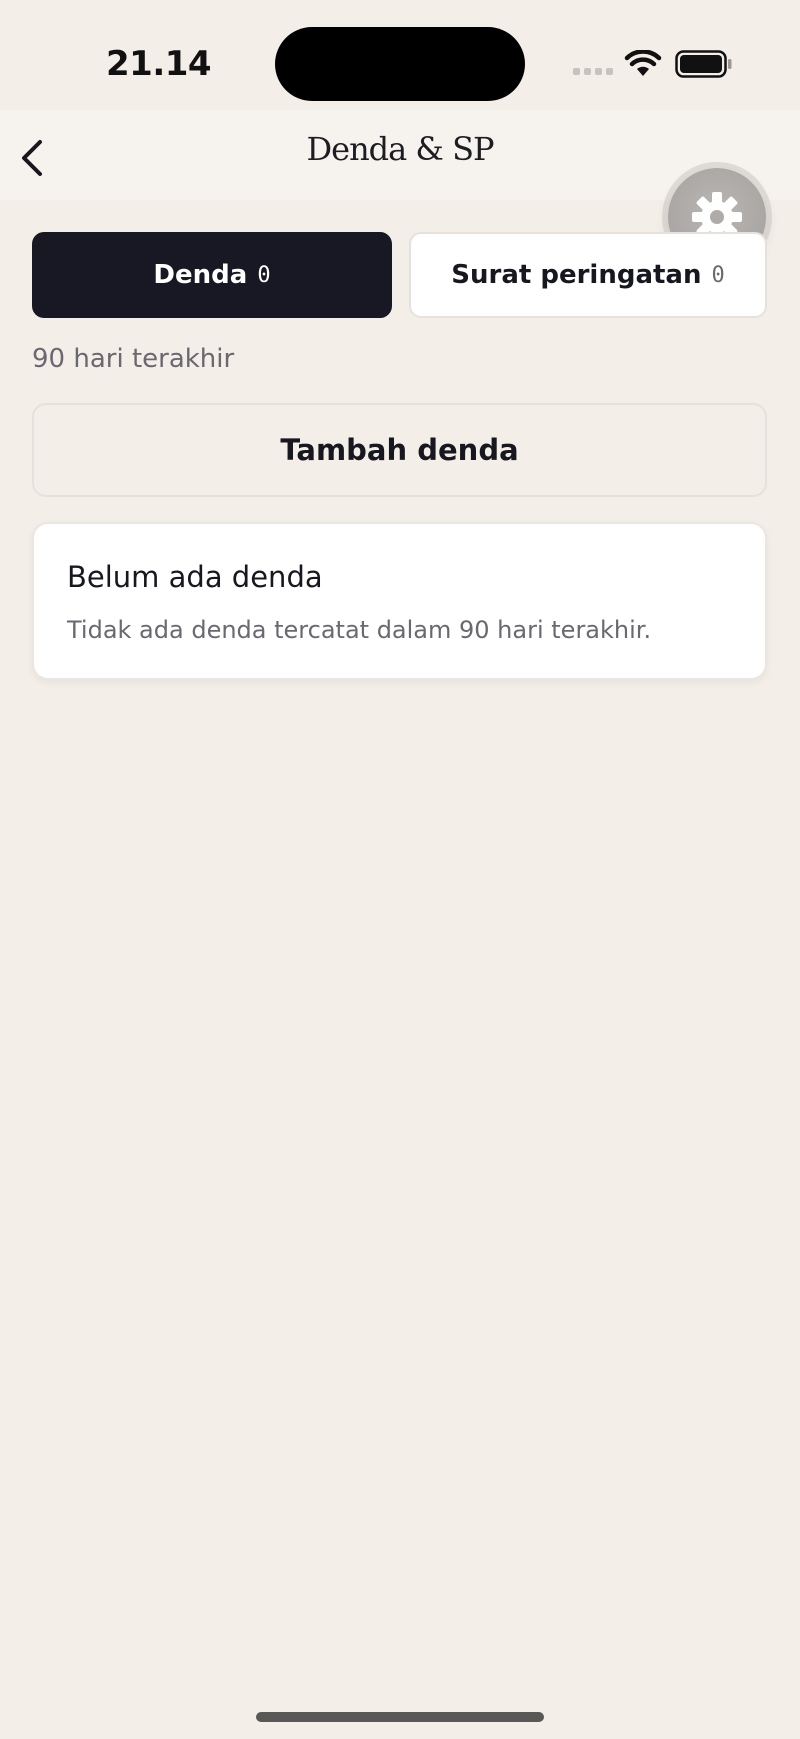  Describe the element at coordinates (593, 71) in the screenshot. I see `signal-icon` at that location.